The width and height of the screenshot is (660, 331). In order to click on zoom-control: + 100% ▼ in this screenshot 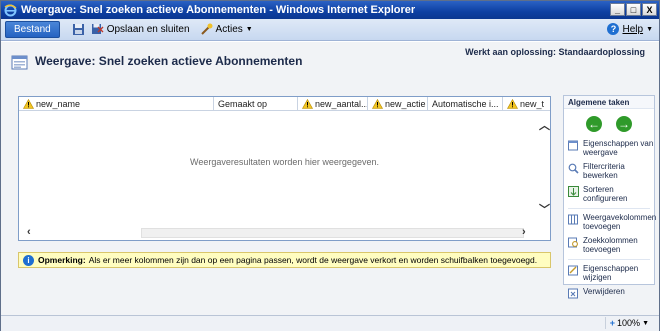, I will do `click(628, 323)`.